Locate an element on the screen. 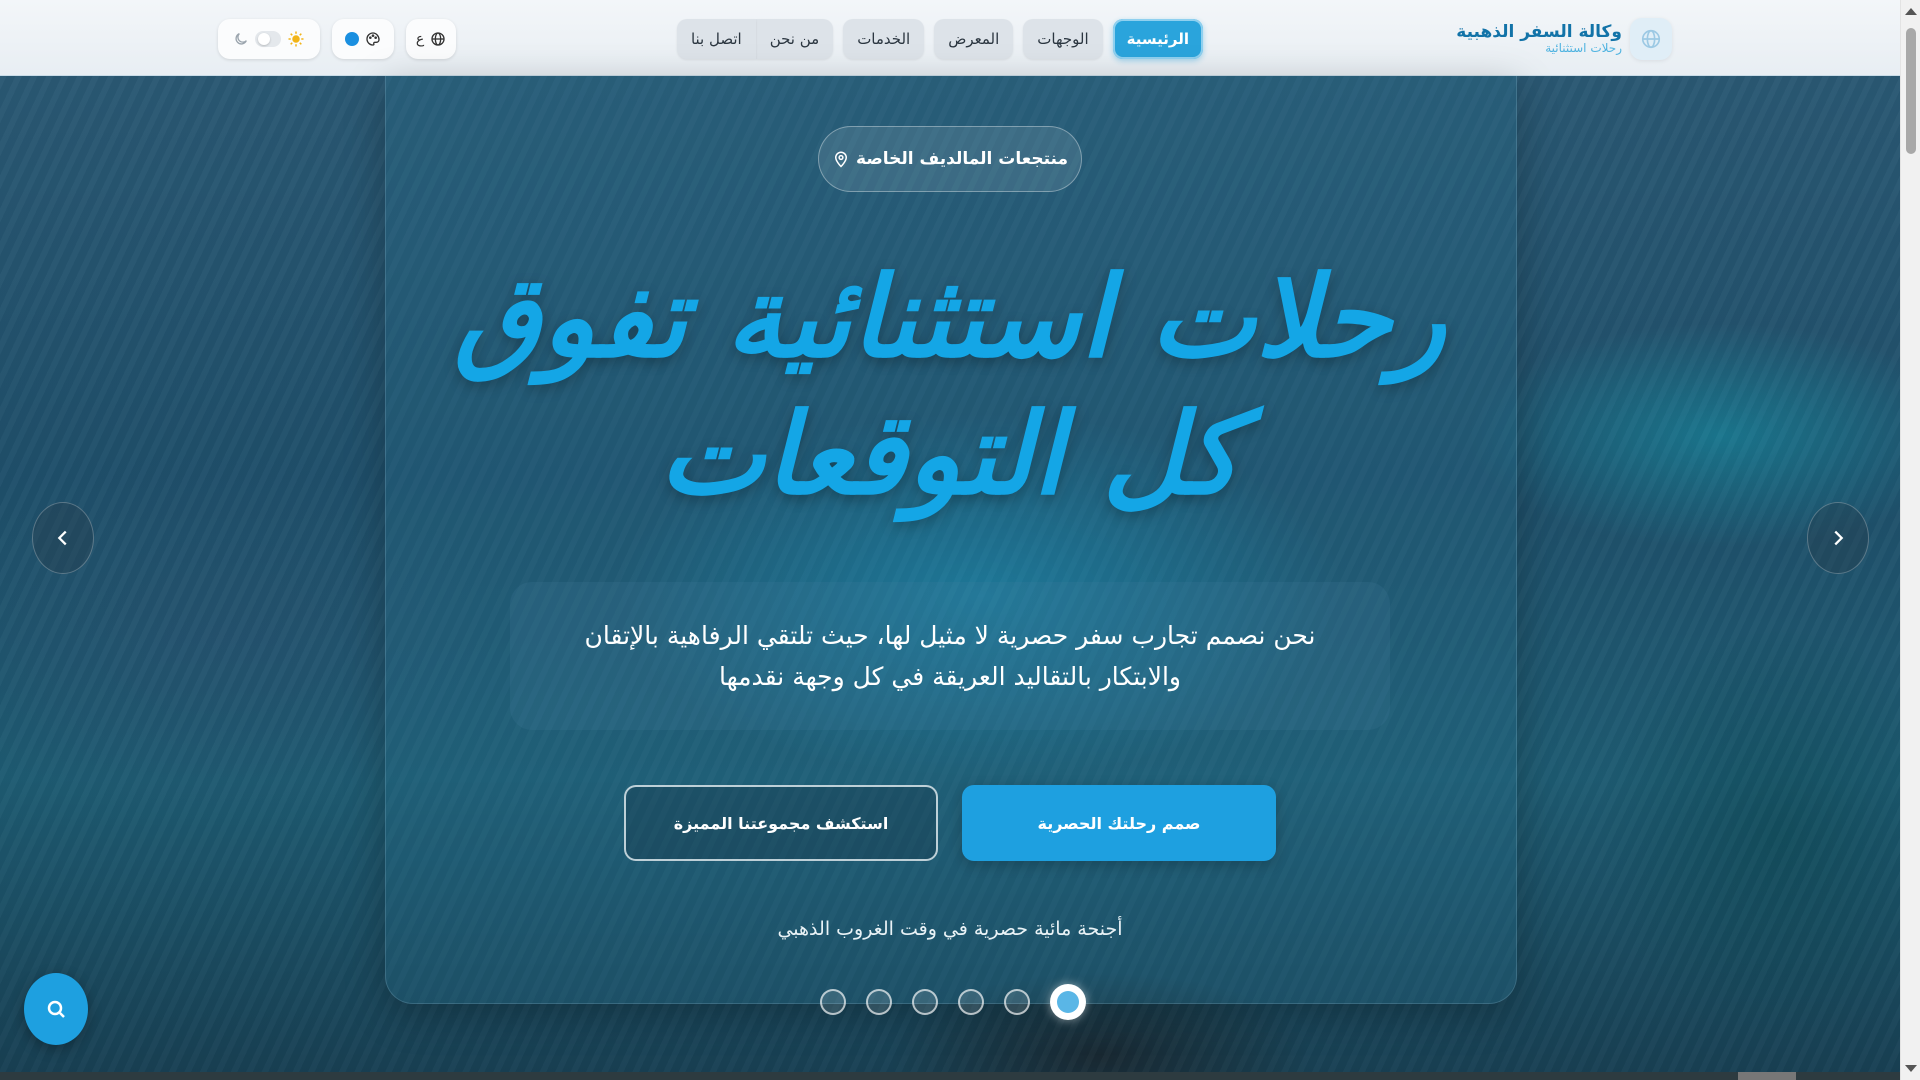  slide-caption: أجنحة مائية حصرية في وقت الغروب الذهبي is located at coordinates (950, 929).